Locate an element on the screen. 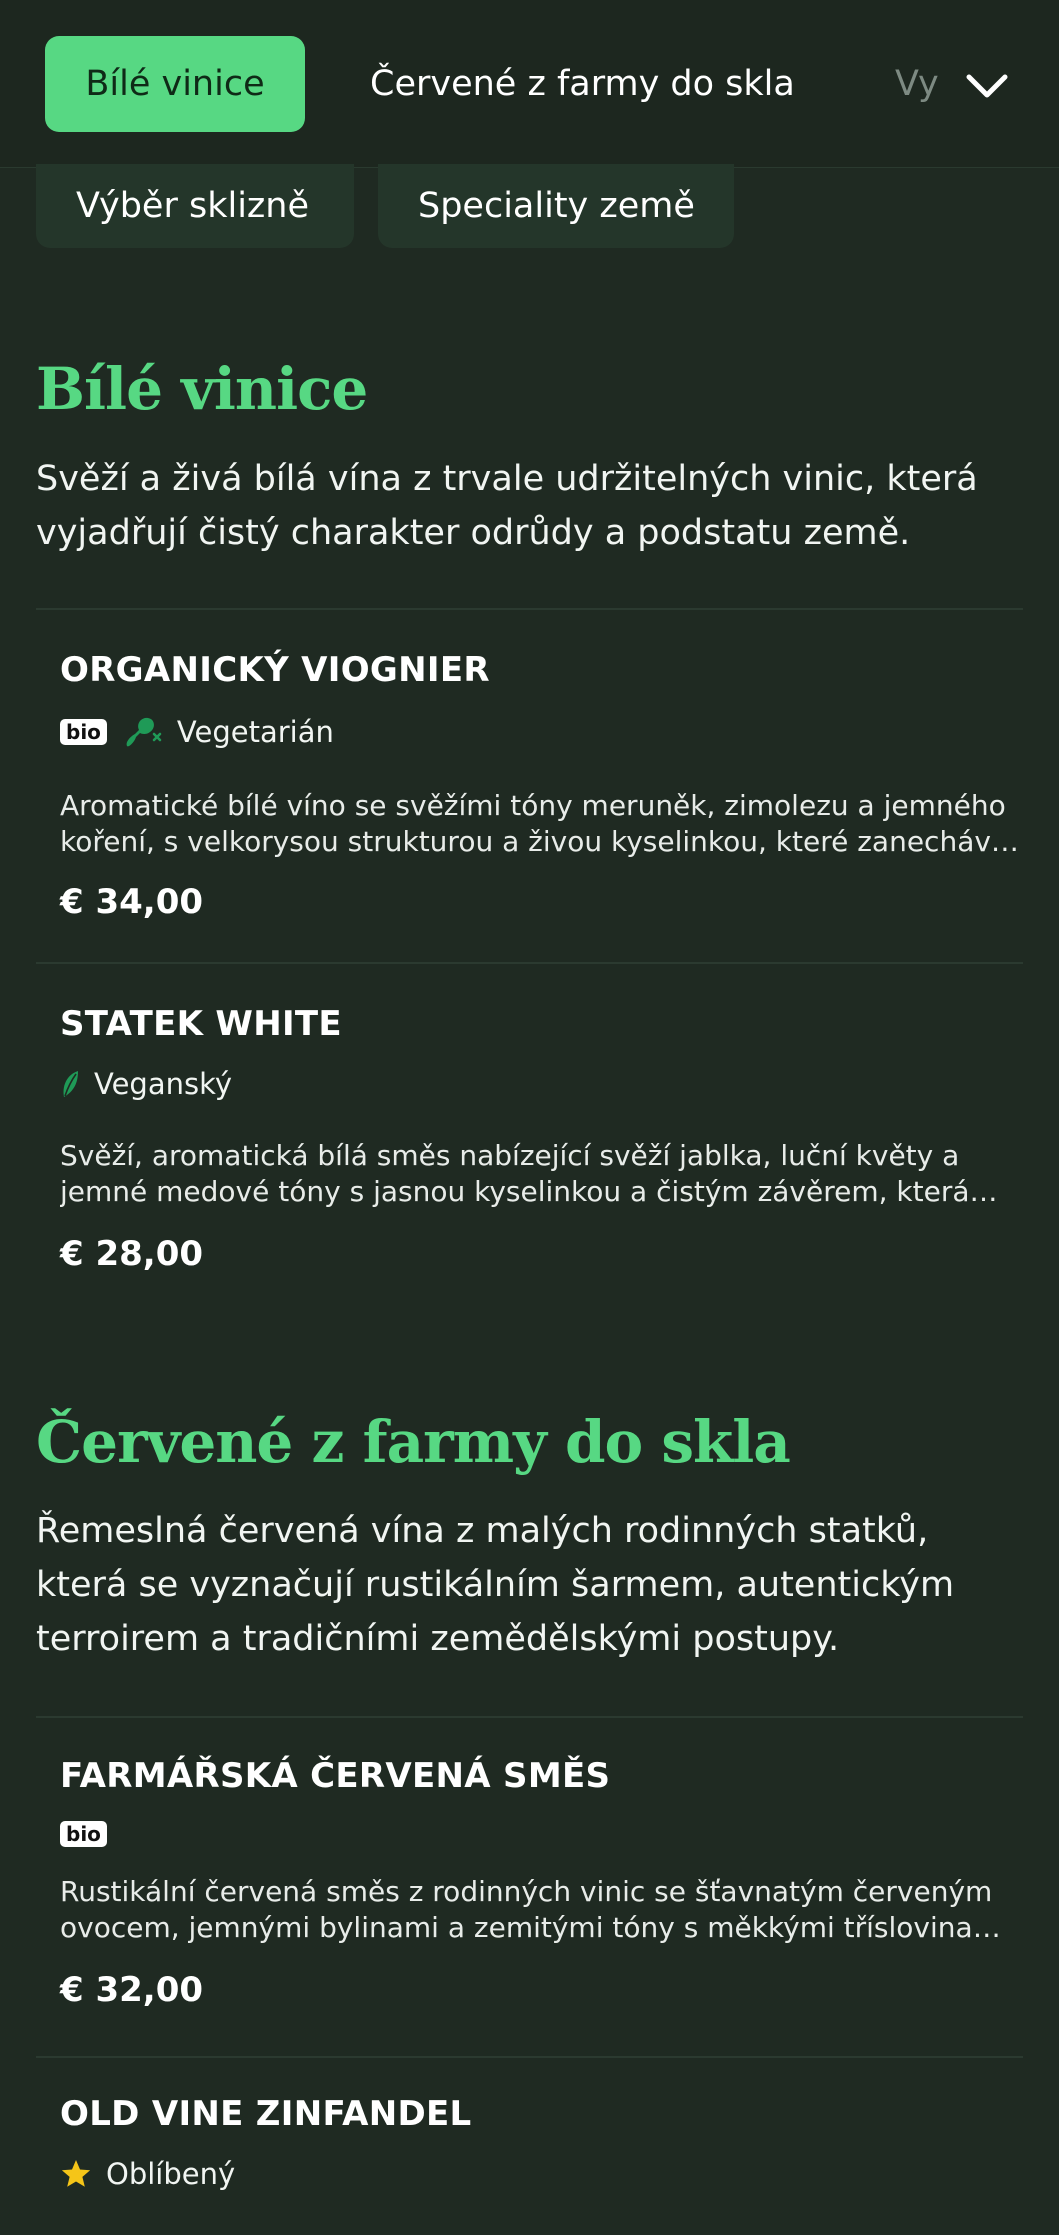 This screenshot has height=2235, width=1059. item-name: OLD VINE ZINFANDEL is located at coordinates (266, 2114).